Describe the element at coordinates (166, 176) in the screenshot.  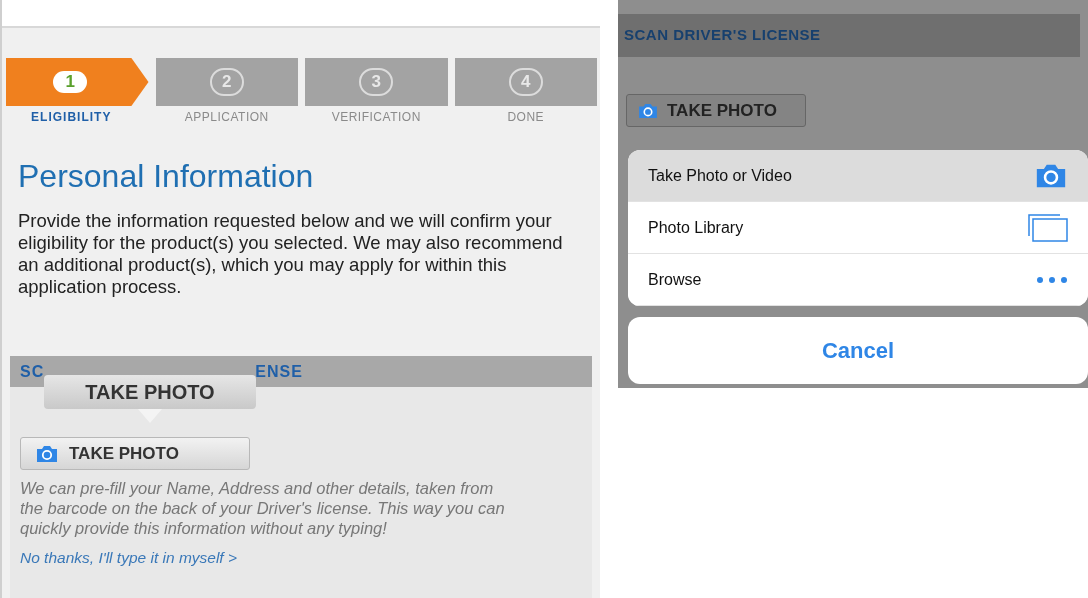
I see `page-title: Personal Information` at that location.